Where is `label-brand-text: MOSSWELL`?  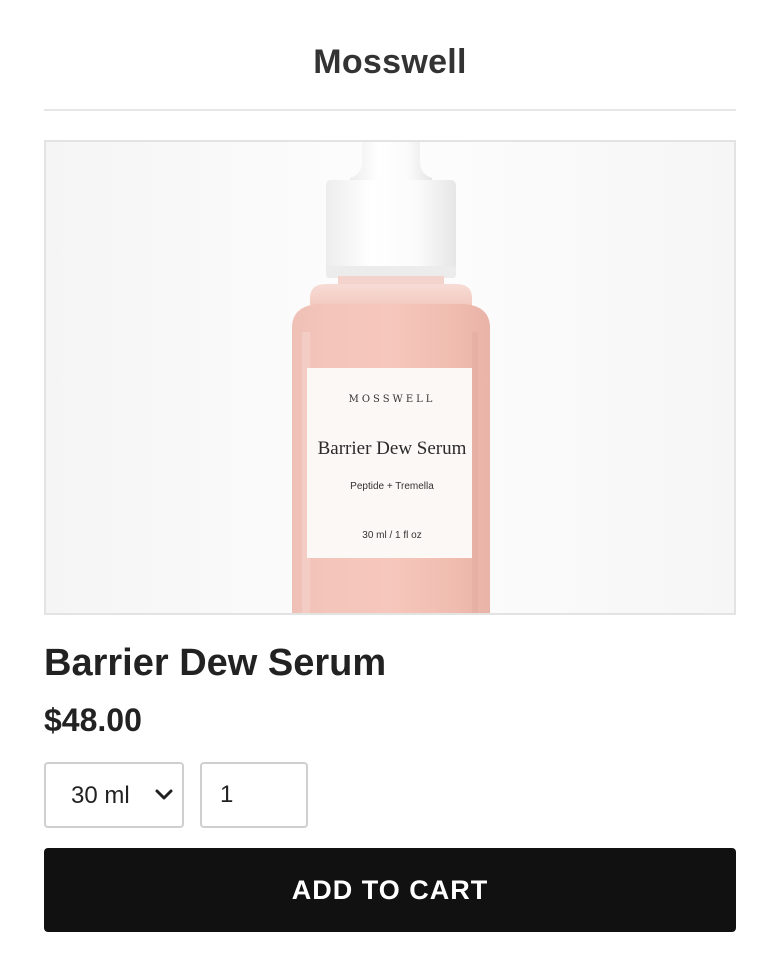 label-brand-text: MOSSWELL is located at coordinates (392, 399).